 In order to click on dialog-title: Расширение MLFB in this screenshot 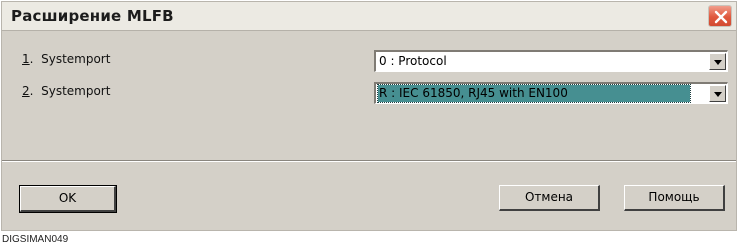, I will do `click(92, 16)`.